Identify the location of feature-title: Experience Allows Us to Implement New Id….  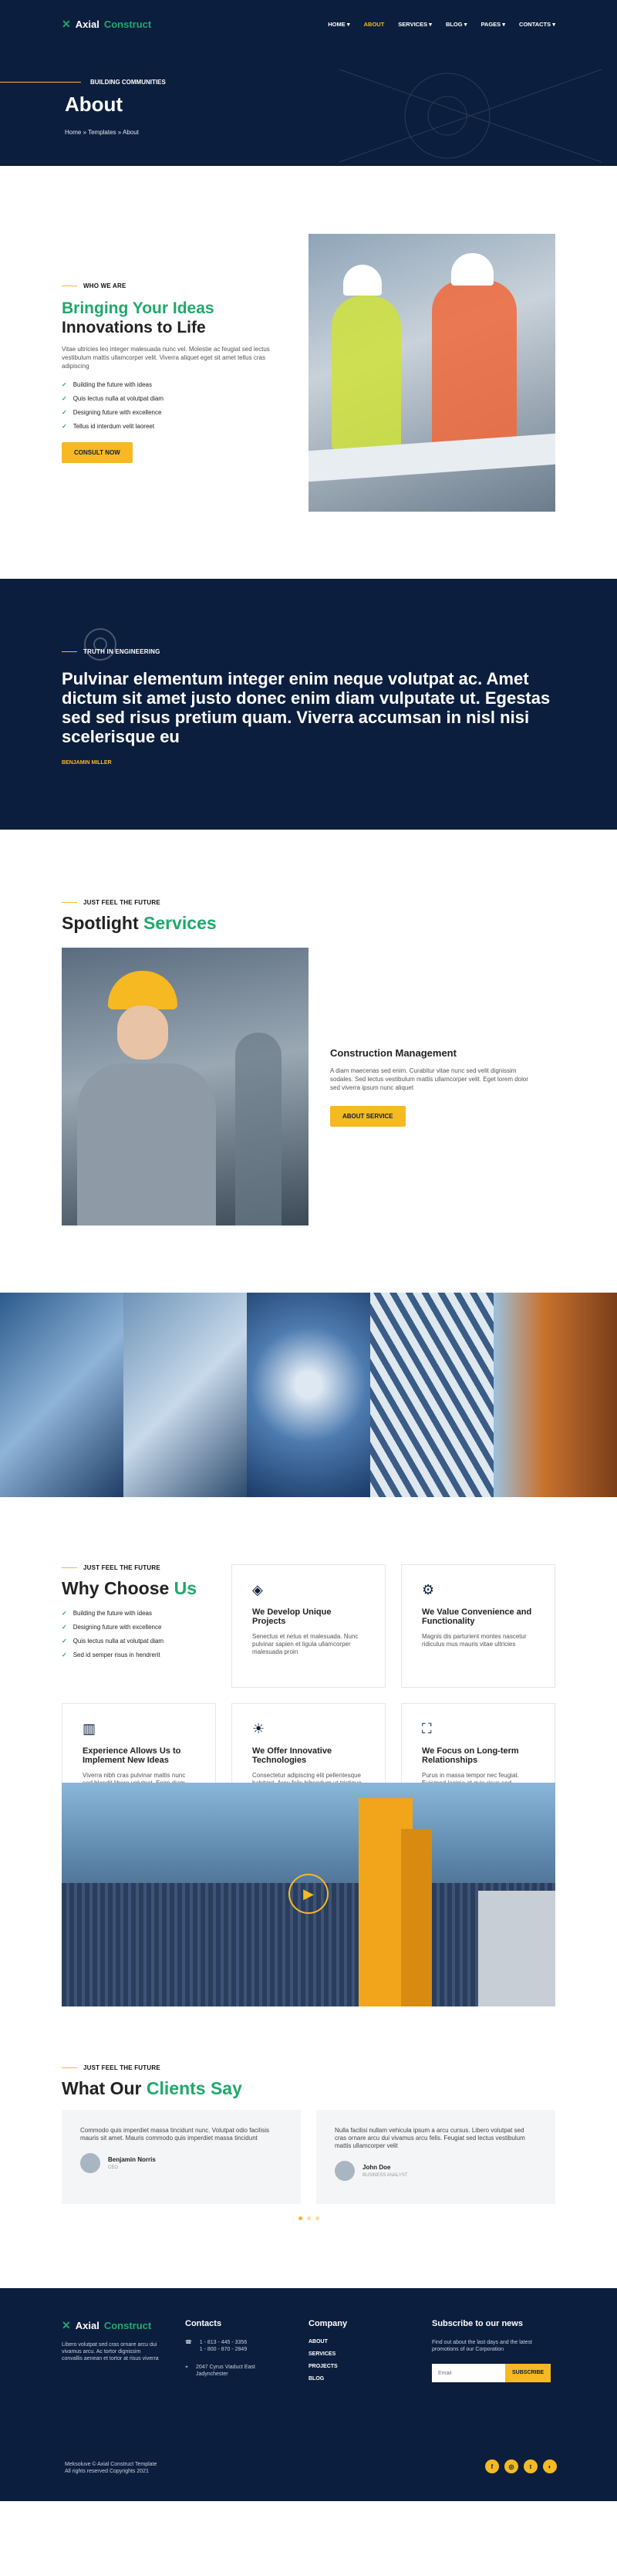
(132, 1755).